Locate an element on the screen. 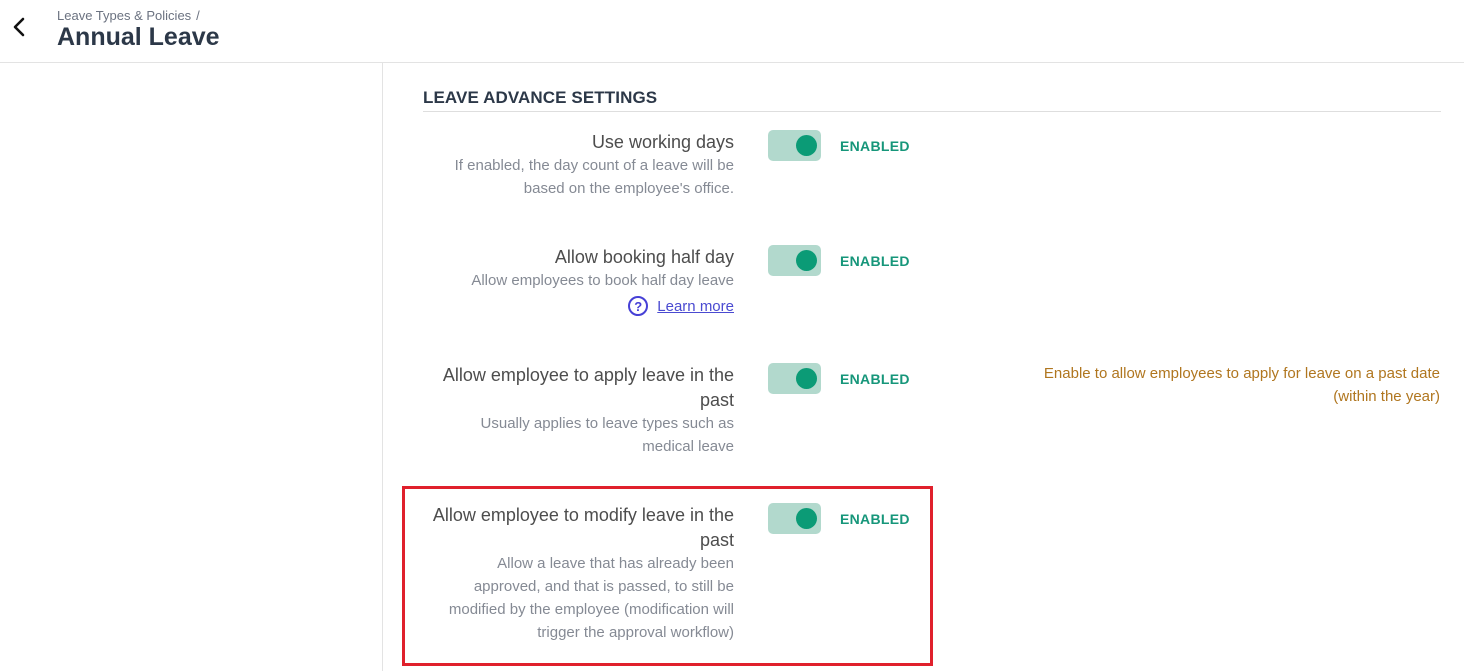  status-modify-past: ENABLED is located at coordinates (875, 519).